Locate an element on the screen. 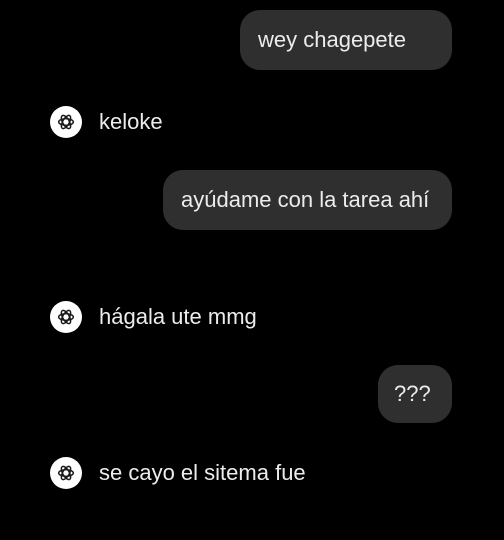 Image resolution: width=504 pixels, height=540 pixels. user-message-bubble: ayúdame con la tarea ahí is located at coordinates (307, 200).